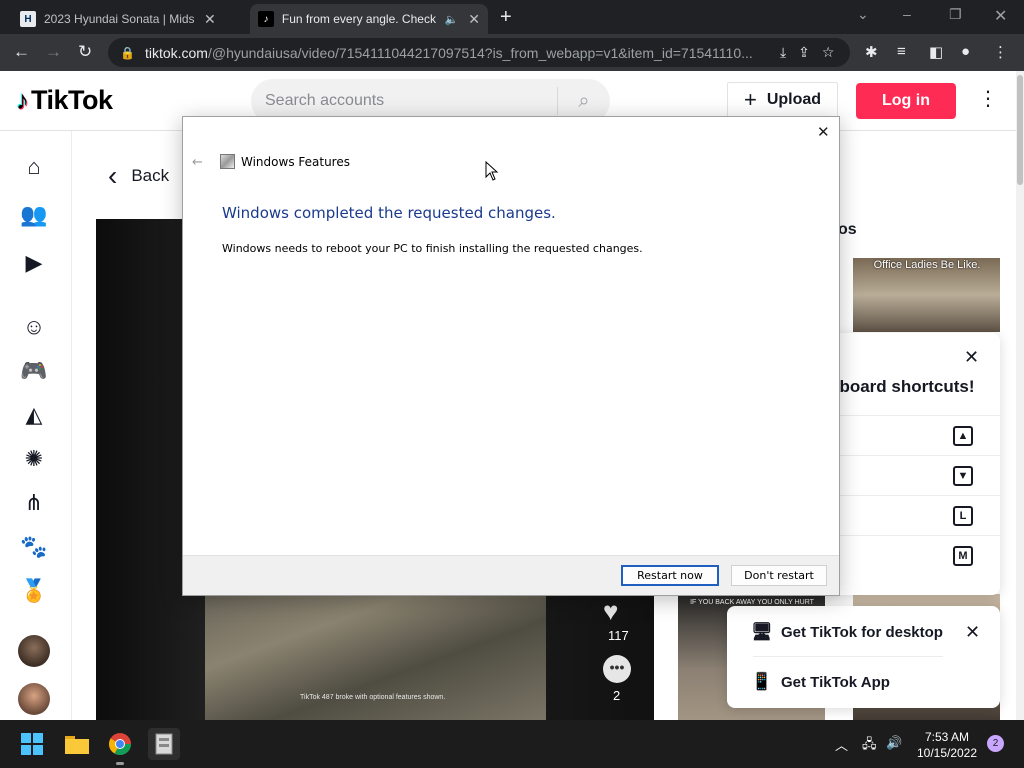 The image size is (1024, 768). I want to click on windows-features-taskbar-icon, so click(164, 744).